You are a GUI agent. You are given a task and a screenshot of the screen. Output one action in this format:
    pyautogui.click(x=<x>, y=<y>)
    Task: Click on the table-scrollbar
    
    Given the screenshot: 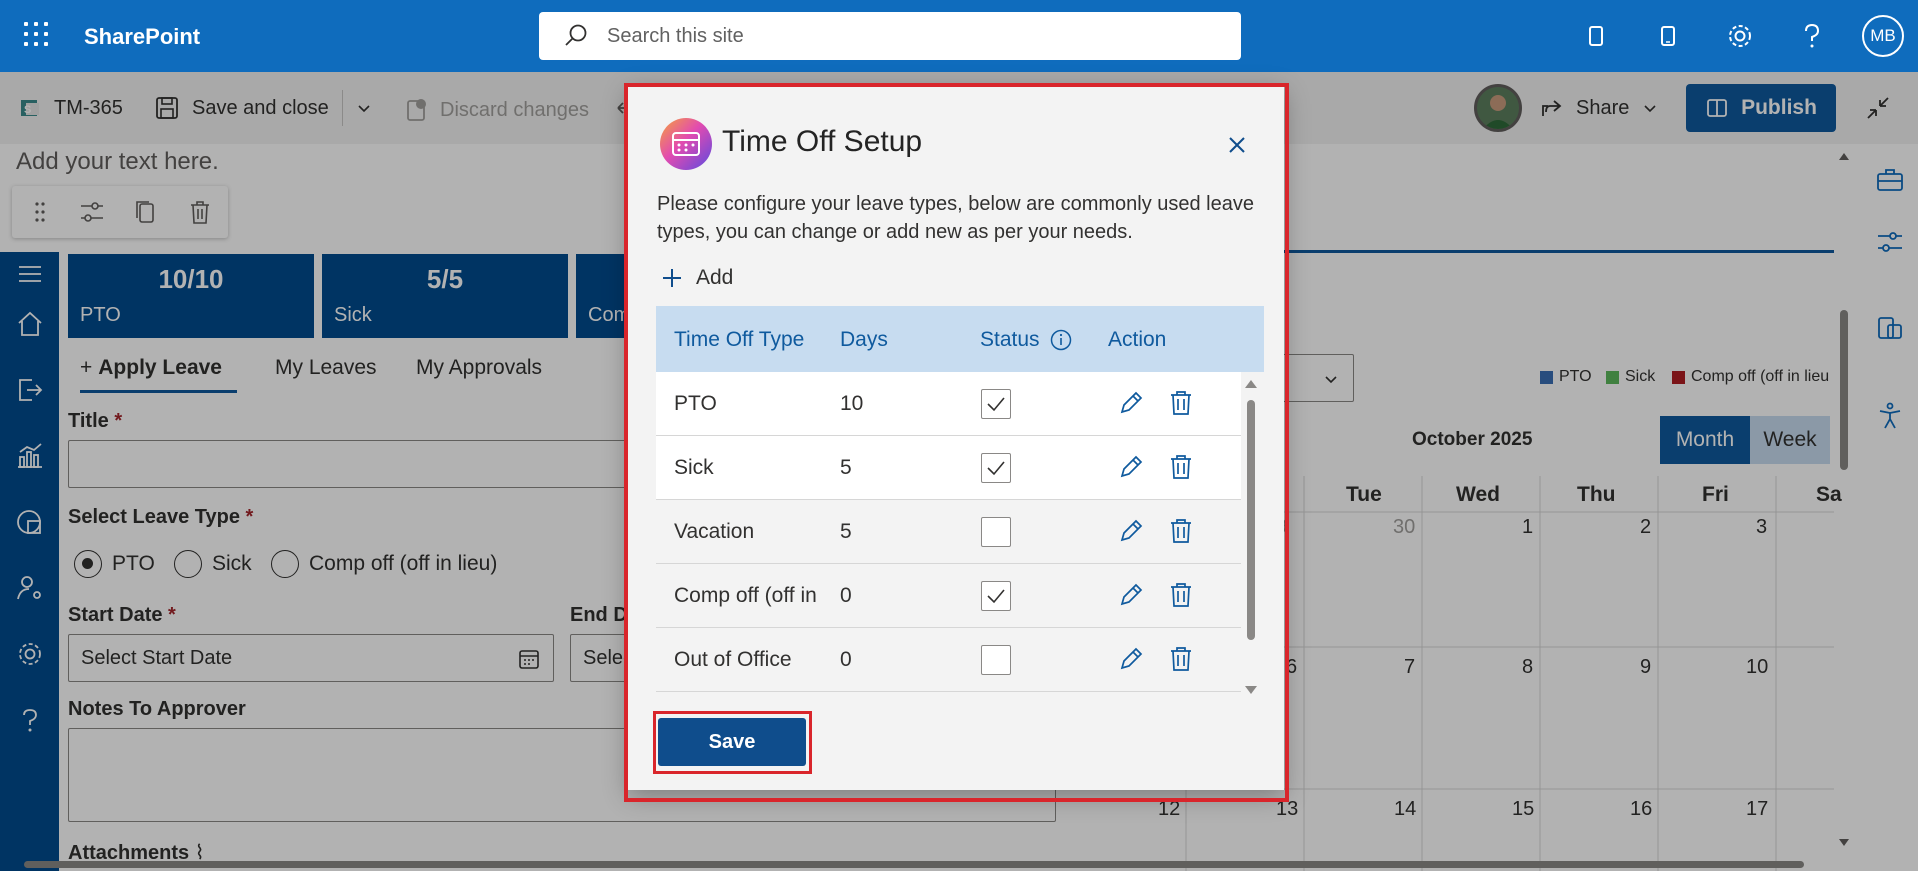 What is the action you would take?
    pyautogui.click(x=1251, y=537)
    